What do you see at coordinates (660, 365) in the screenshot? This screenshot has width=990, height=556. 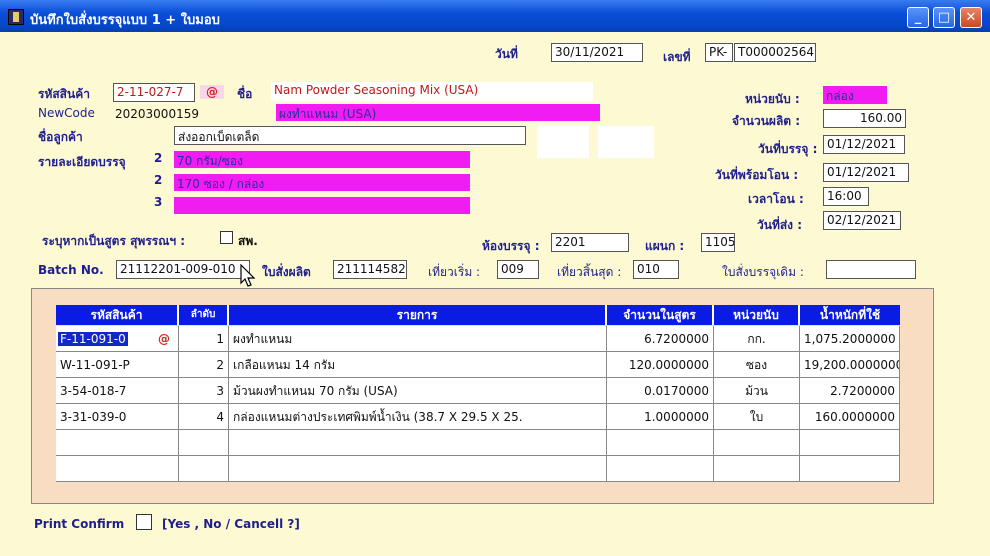 I see `cell-qty: 120.0000000` at bounding box center [660, 365].